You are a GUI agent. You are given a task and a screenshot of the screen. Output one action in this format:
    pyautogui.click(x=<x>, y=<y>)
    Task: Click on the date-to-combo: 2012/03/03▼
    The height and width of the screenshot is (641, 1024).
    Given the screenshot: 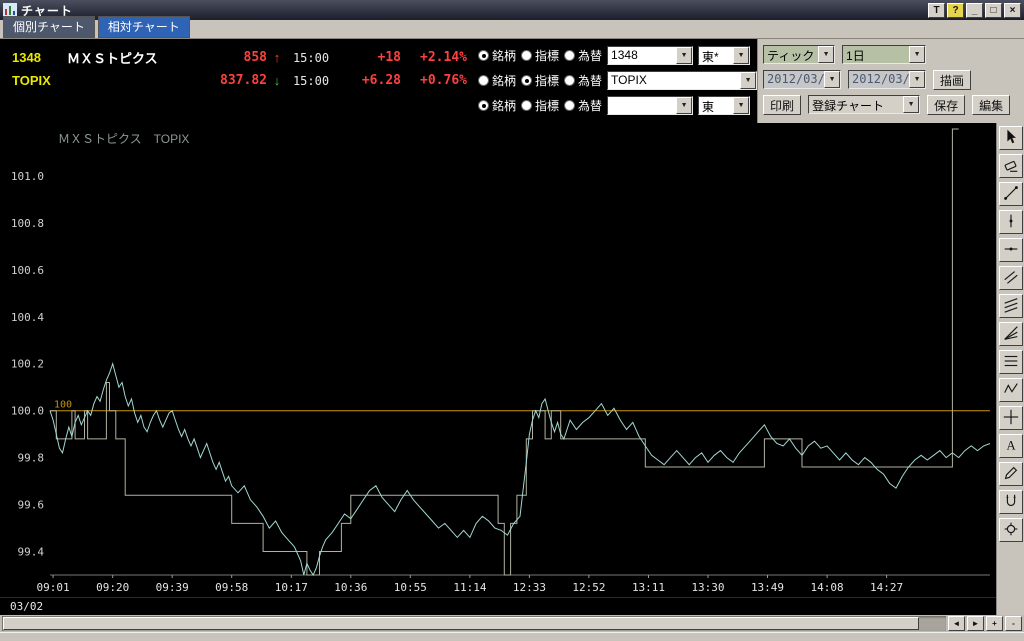 What is the action you would take?
    pyautogui.click(x=887, y=79)
    